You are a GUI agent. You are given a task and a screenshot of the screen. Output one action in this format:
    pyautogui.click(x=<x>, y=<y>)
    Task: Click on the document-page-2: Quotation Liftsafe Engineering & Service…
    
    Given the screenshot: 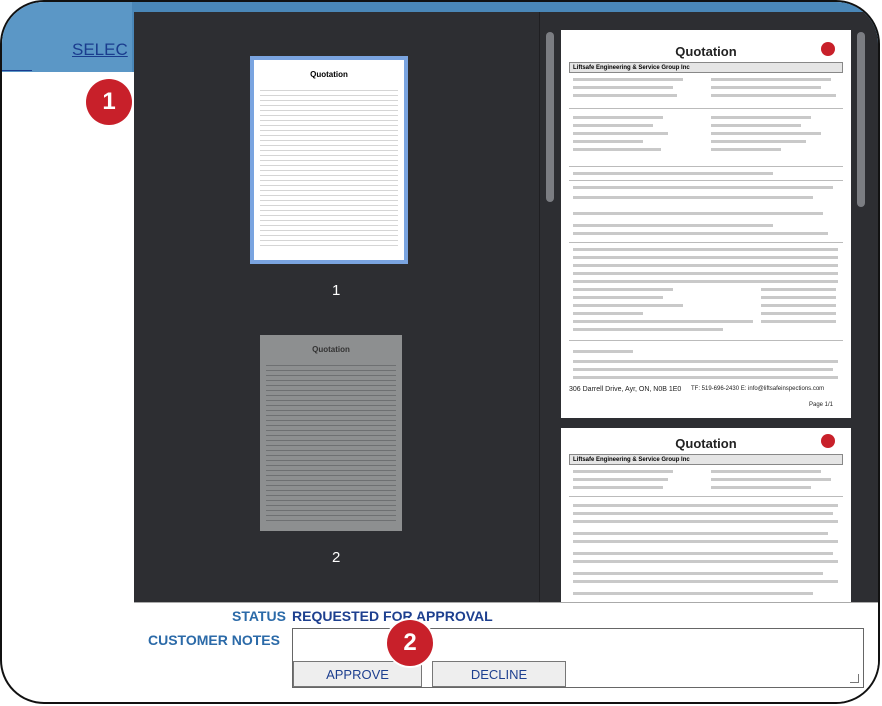 What is the action you would take?
    pyautogui.click(x=706, y=515)
    